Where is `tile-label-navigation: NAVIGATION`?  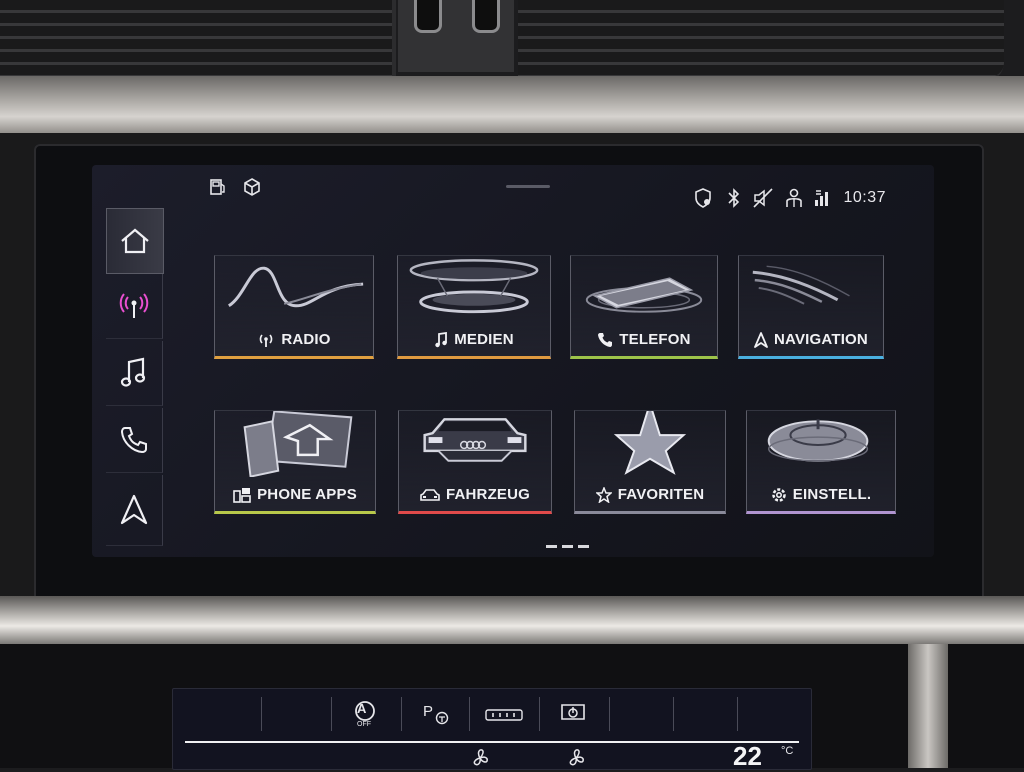
tile-label-navigation: NAVIGATION is located at coordinates (821, 339).